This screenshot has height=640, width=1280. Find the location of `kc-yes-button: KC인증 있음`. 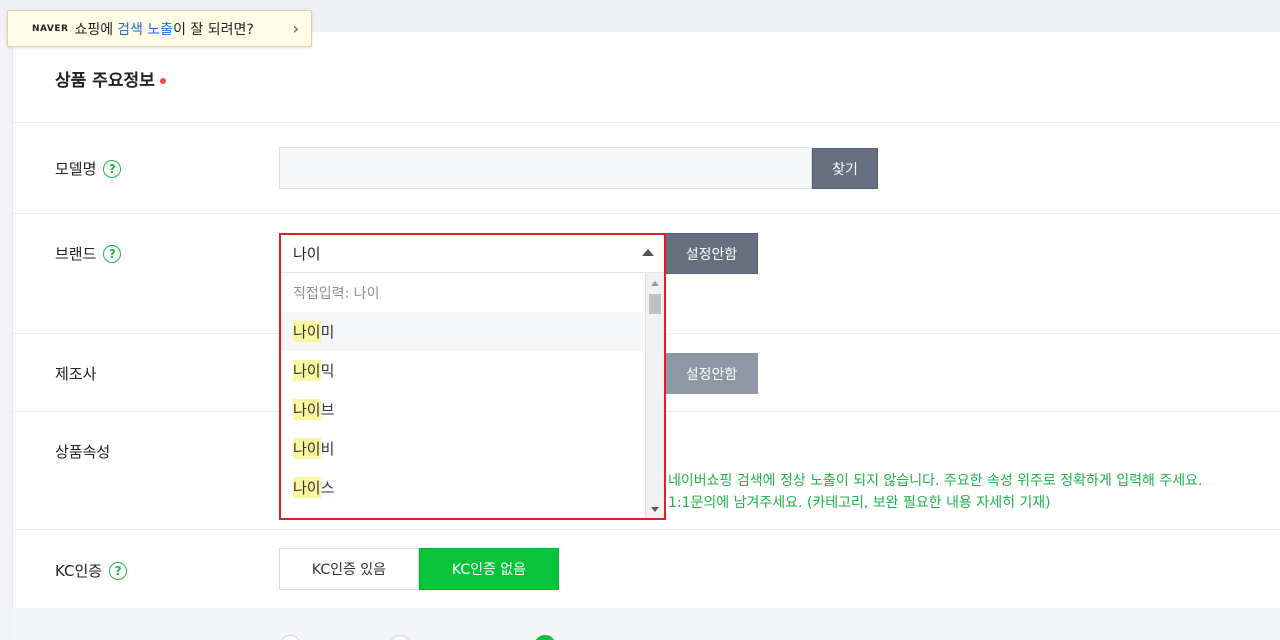

kc-yes-button: KC인증 있음 is located at coordinates (349, 569).